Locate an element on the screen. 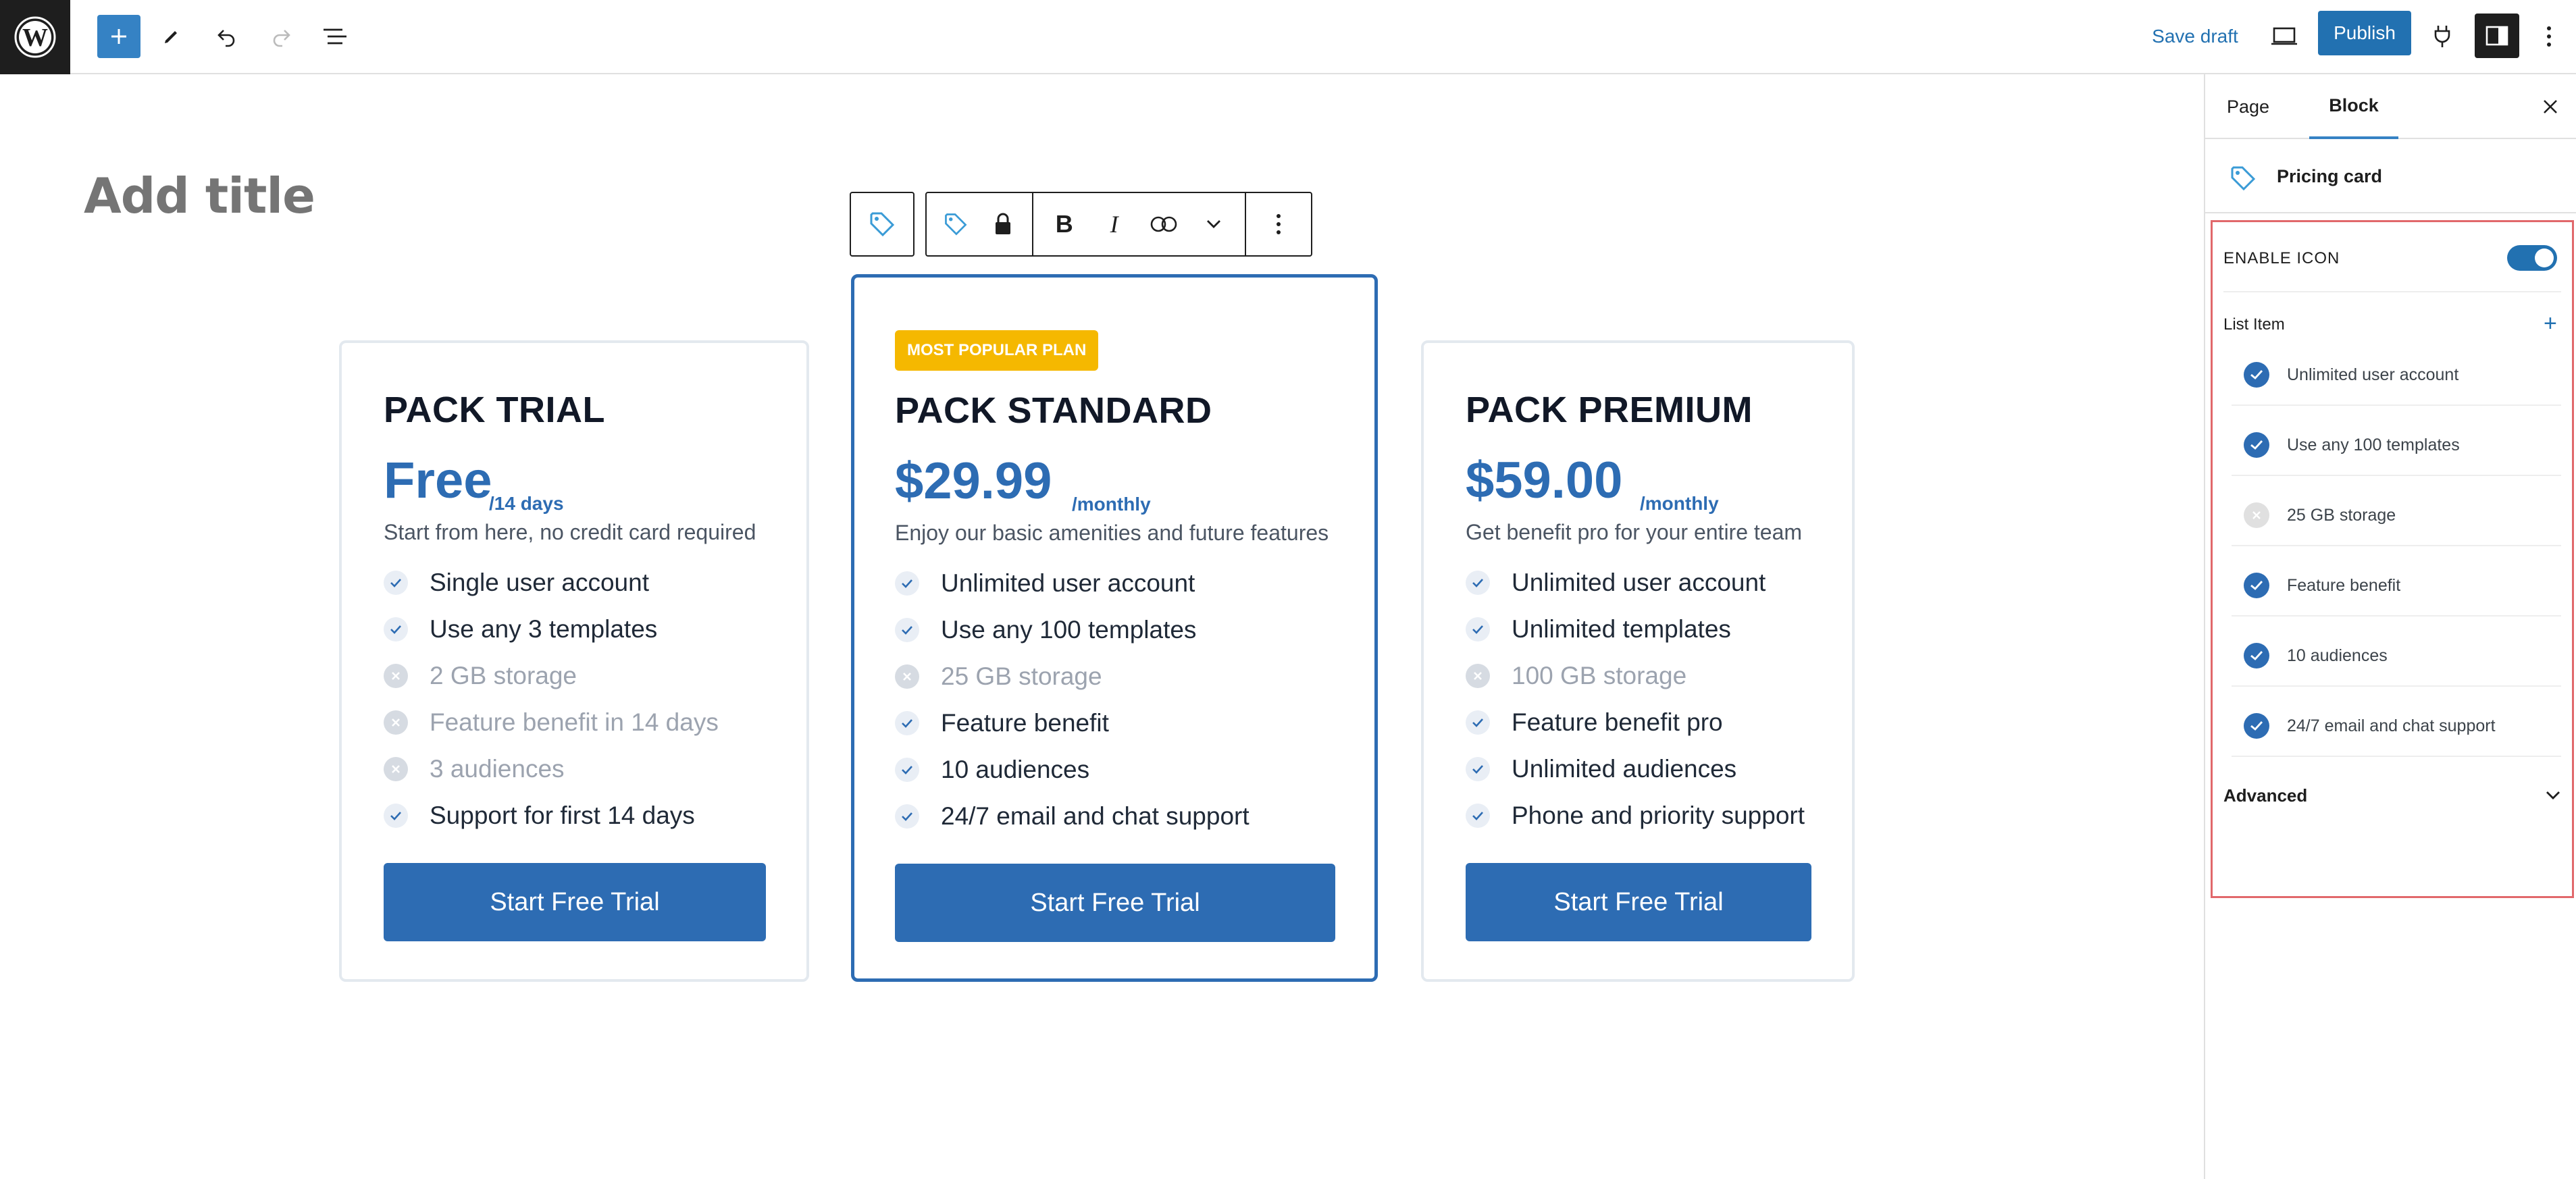  list-item: Use any 100 templates is located at coordinates (1072, 629).